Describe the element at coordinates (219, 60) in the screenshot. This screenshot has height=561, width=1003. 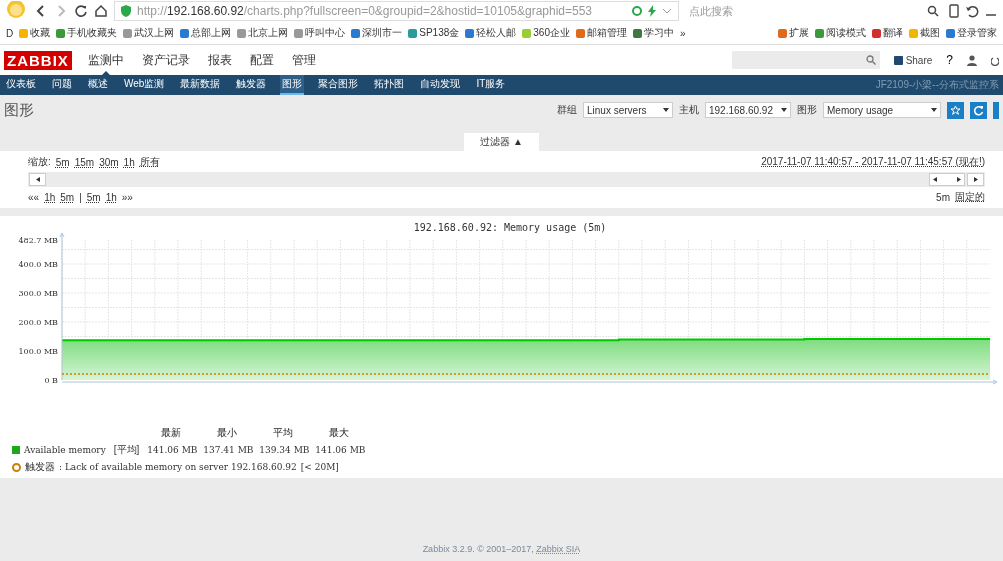
I see `menu-tab: 报表` at that location.